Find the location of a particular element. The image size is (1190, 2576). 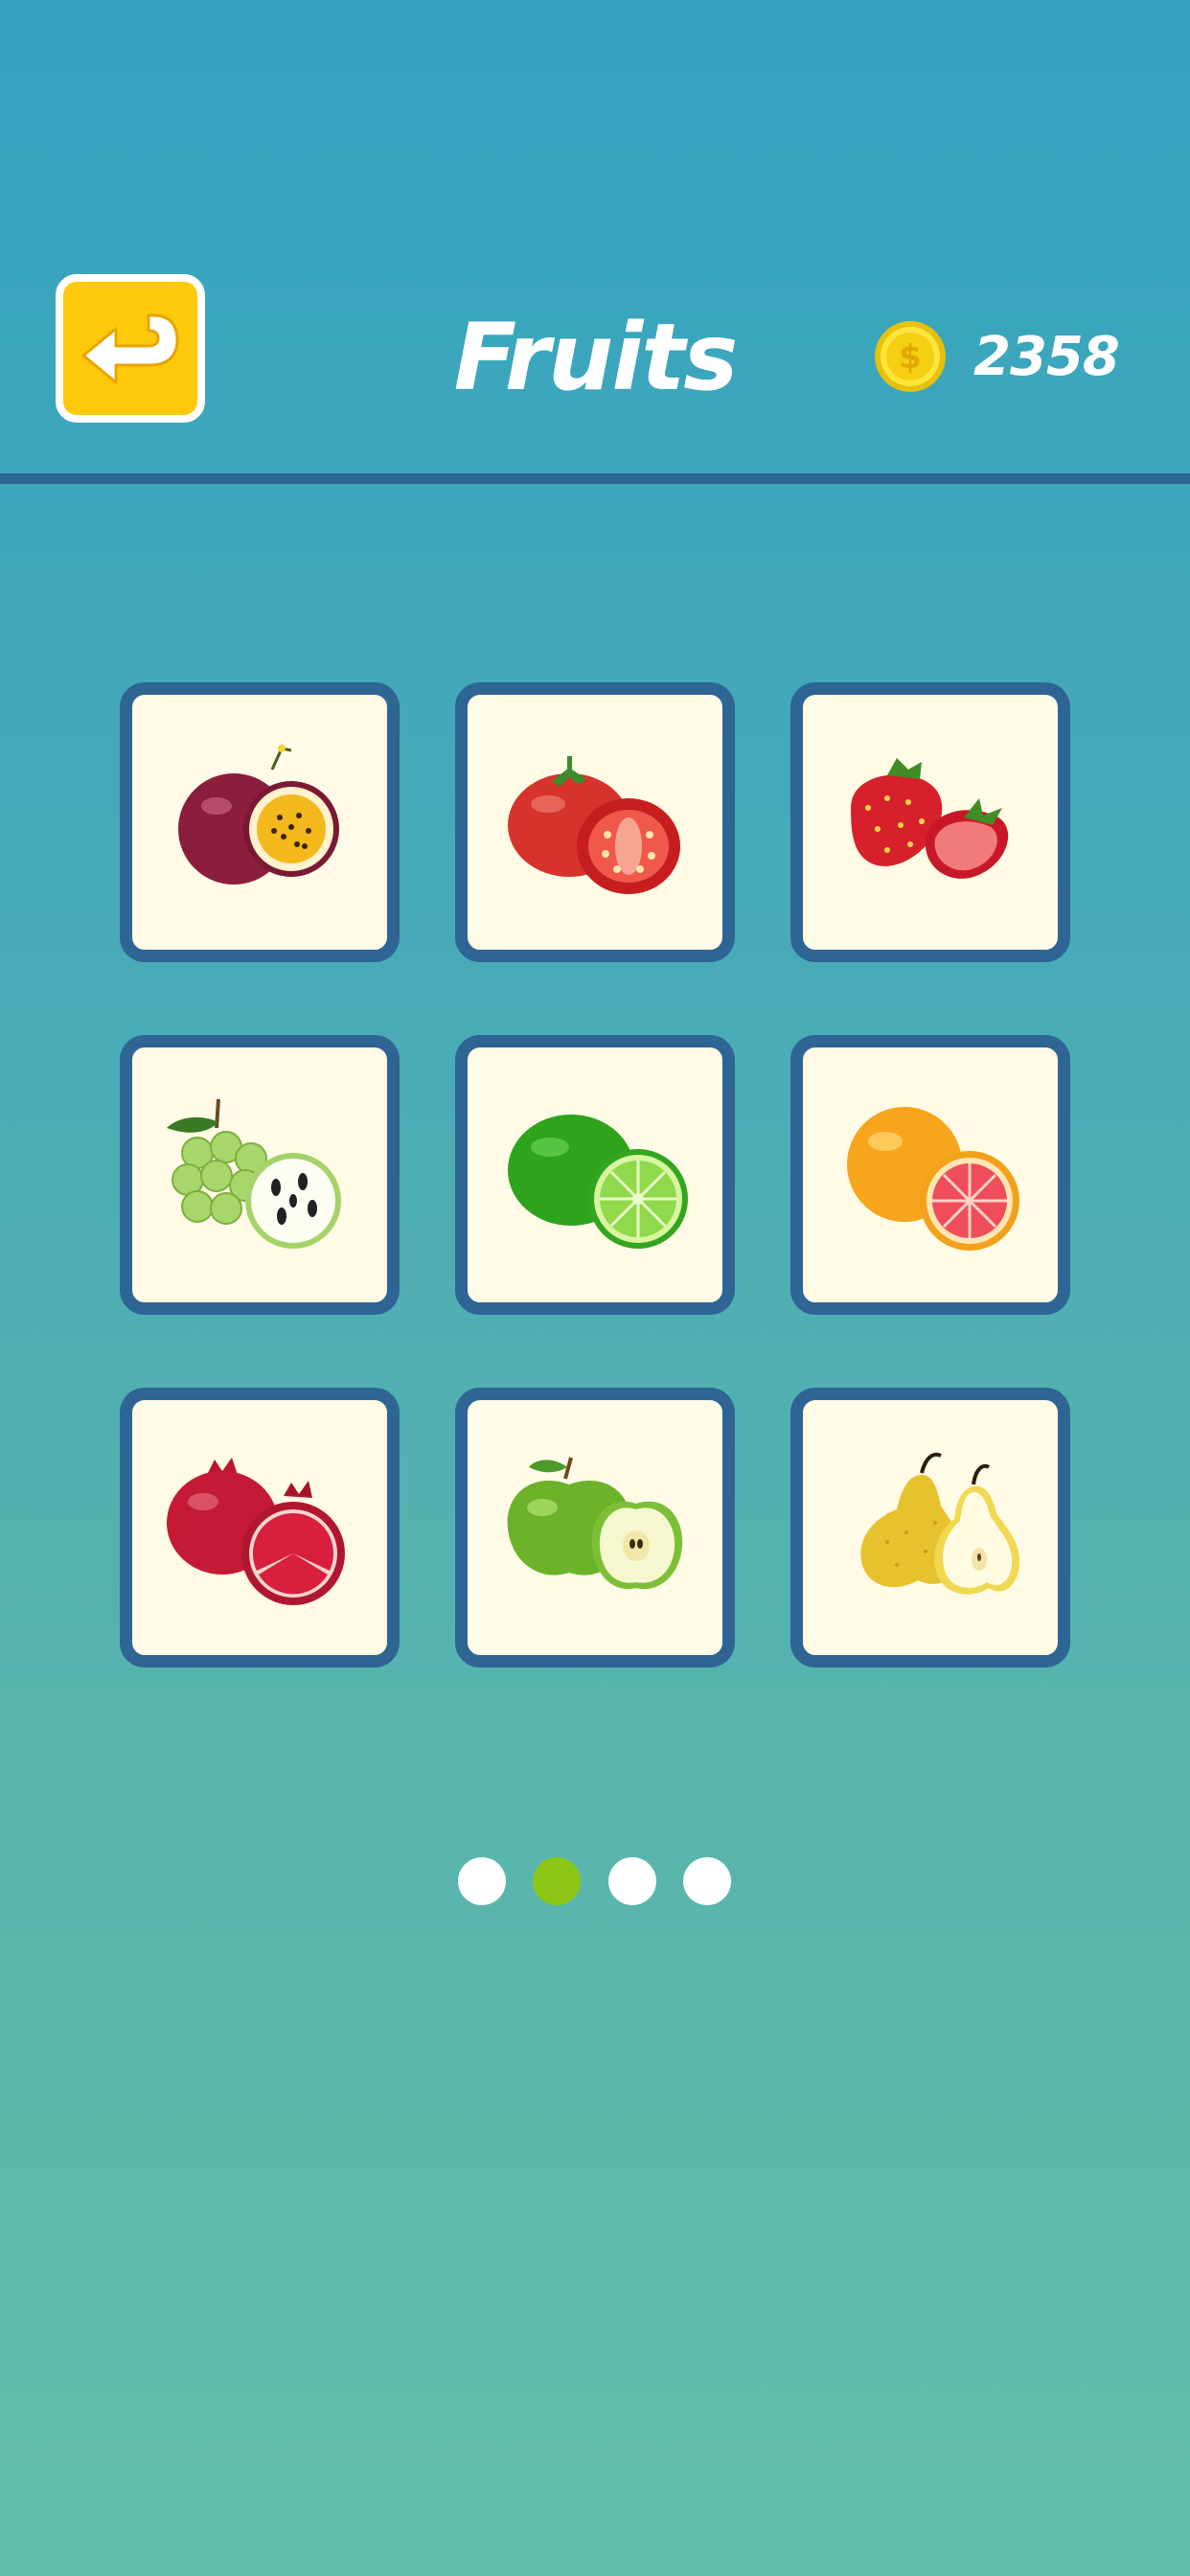

coin-balance: $ 2358 is located at coordinates (997, 356).